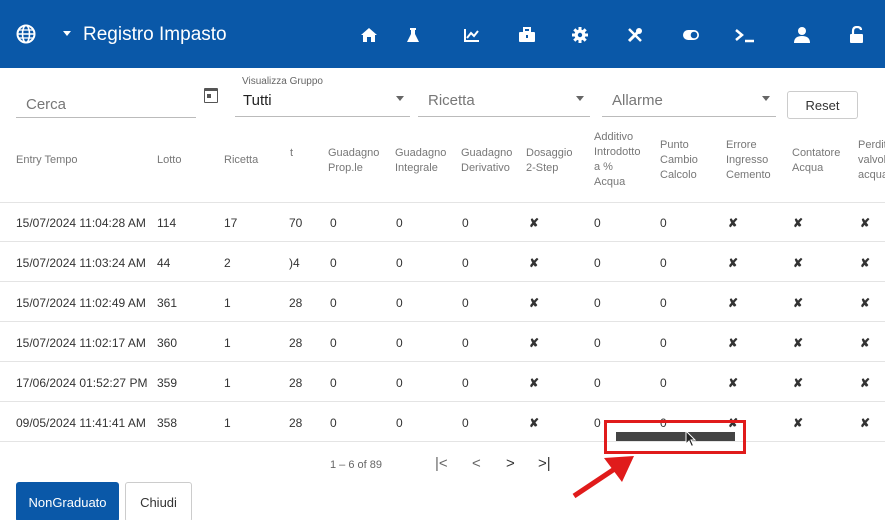 This screenshot has width=885, height=520. I want to click on table-cell-time: 15/07/2024 11:02:49 AM, so click(81, 303).